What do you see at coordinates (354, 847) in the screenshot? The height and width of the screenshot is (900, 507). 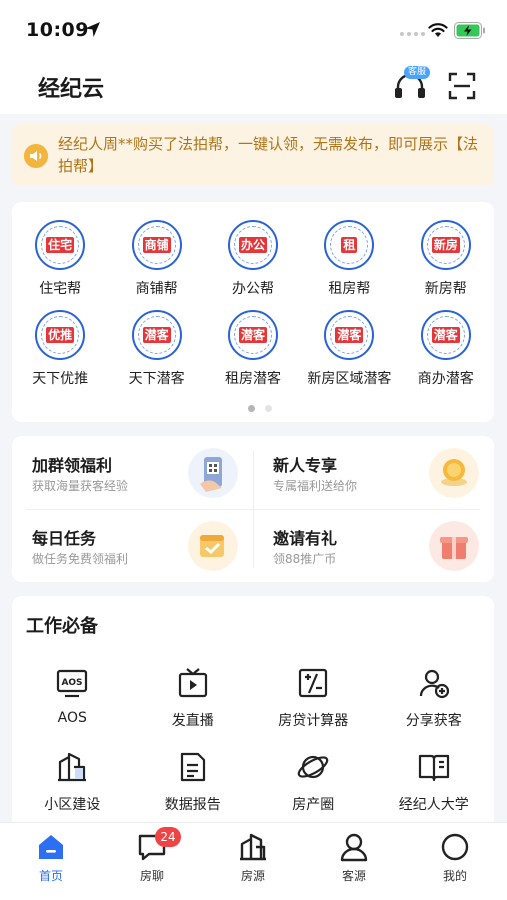 I see `person-icon` at bounding box center [354, 847].